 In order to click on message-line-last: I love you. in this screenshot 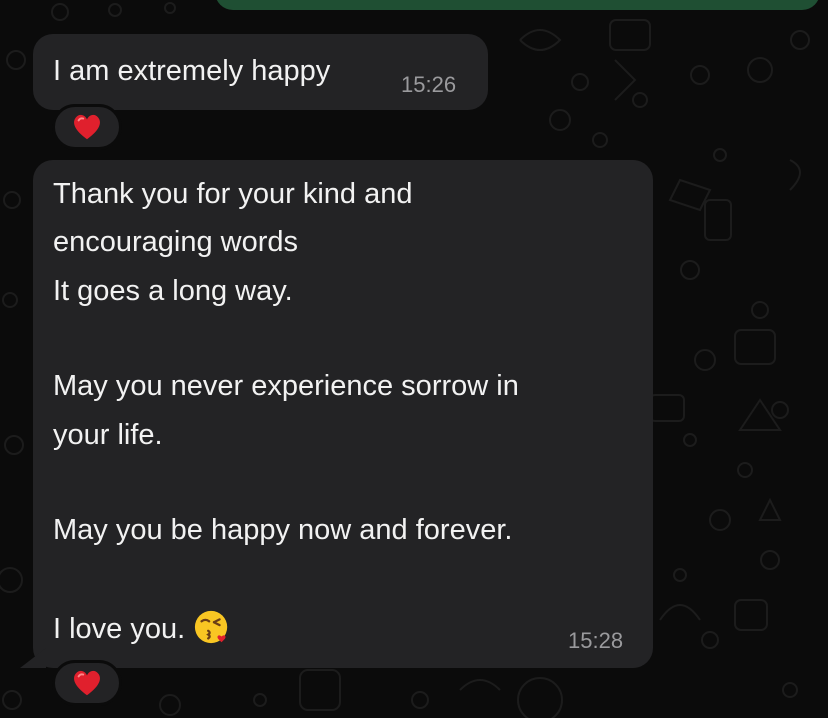, I will do `click(142, 627)`.